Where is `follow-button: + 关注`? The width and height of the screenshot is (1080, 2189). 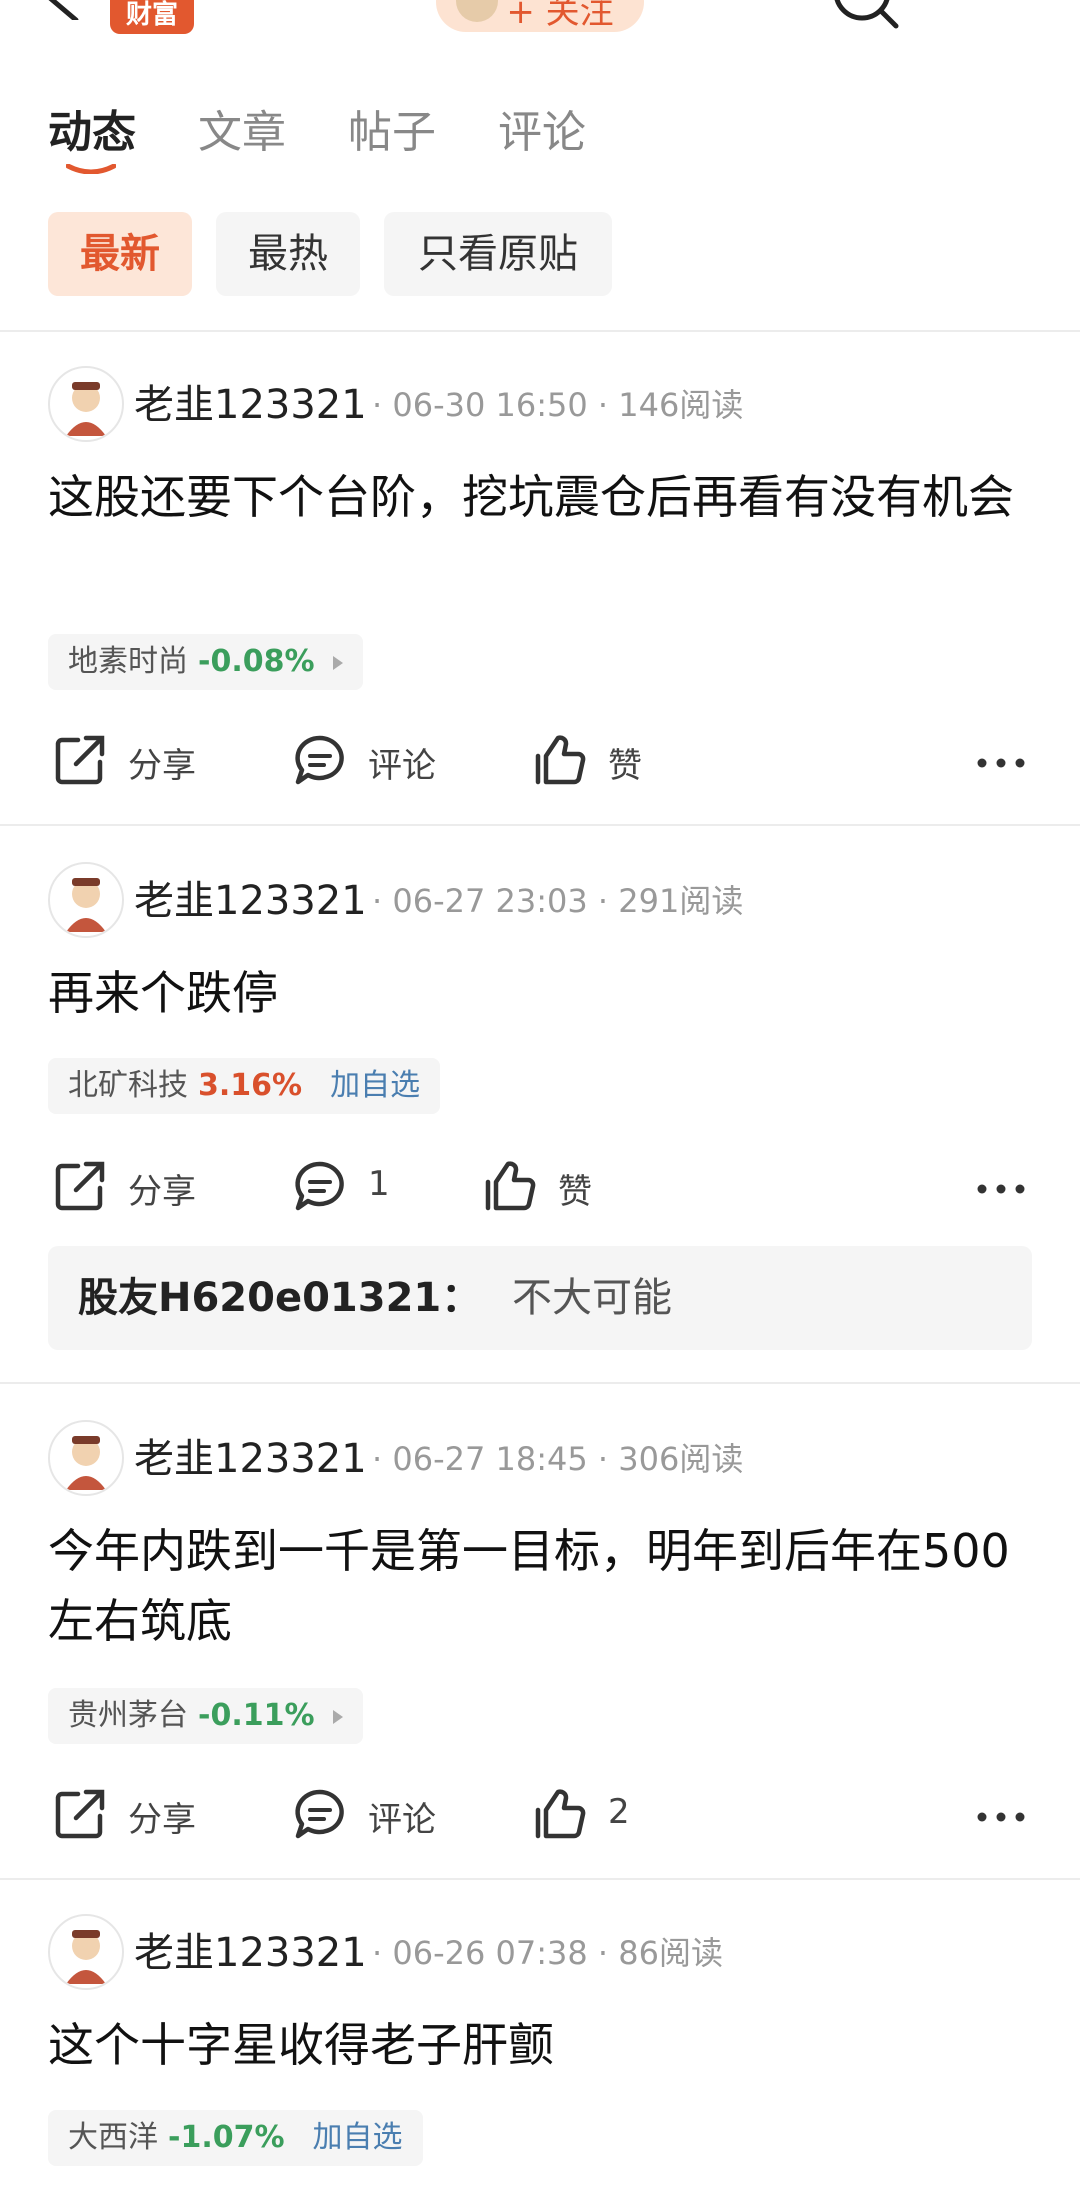
follow-button: + 关注 is located at coordinates (540, 16).